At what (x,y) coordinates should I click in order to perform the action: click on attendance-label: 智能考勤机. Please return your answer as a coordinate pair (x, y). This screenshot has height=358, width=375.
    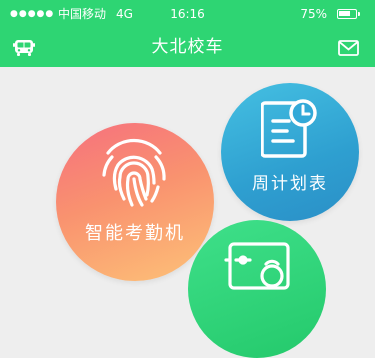
    Looking at the image, I should click on (135, 233).